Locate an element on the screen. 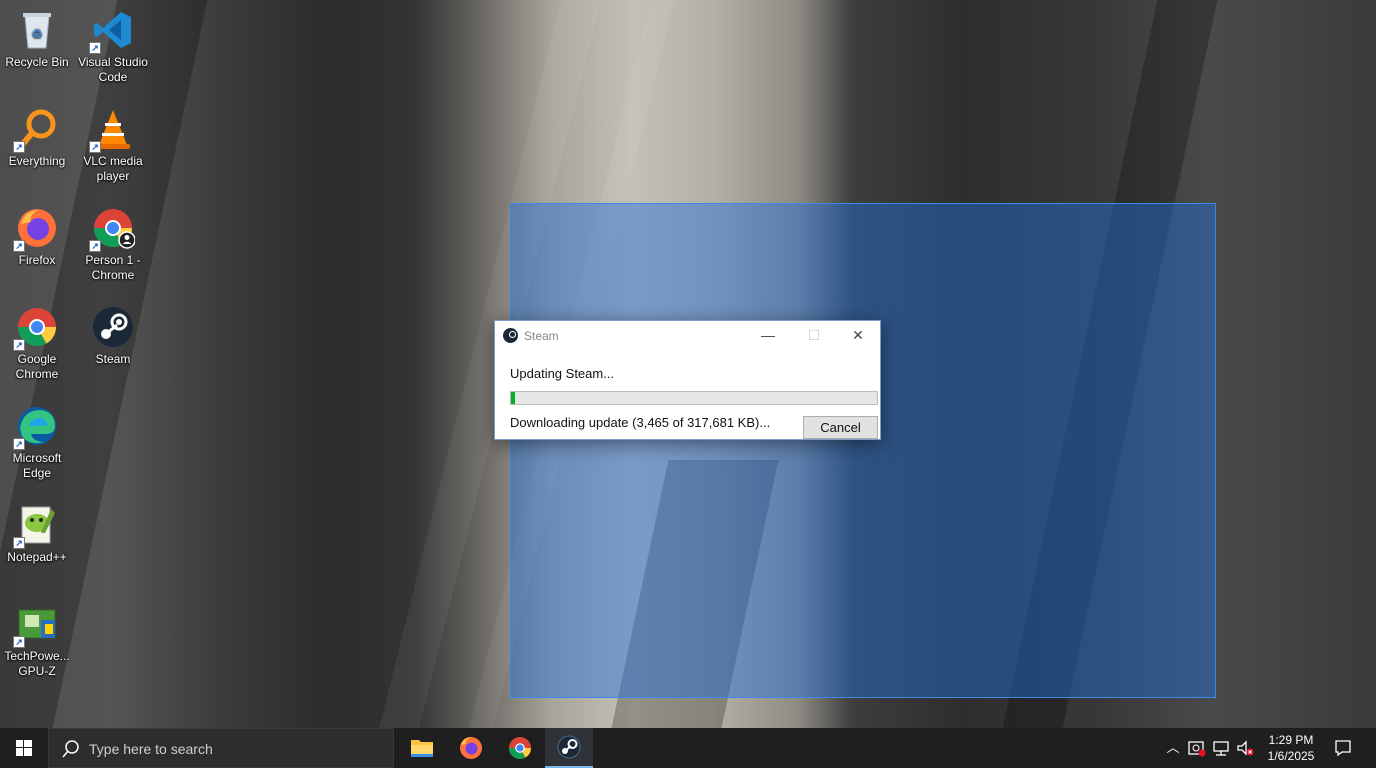  windows-logo-icon is located at coordinates (24, 748).